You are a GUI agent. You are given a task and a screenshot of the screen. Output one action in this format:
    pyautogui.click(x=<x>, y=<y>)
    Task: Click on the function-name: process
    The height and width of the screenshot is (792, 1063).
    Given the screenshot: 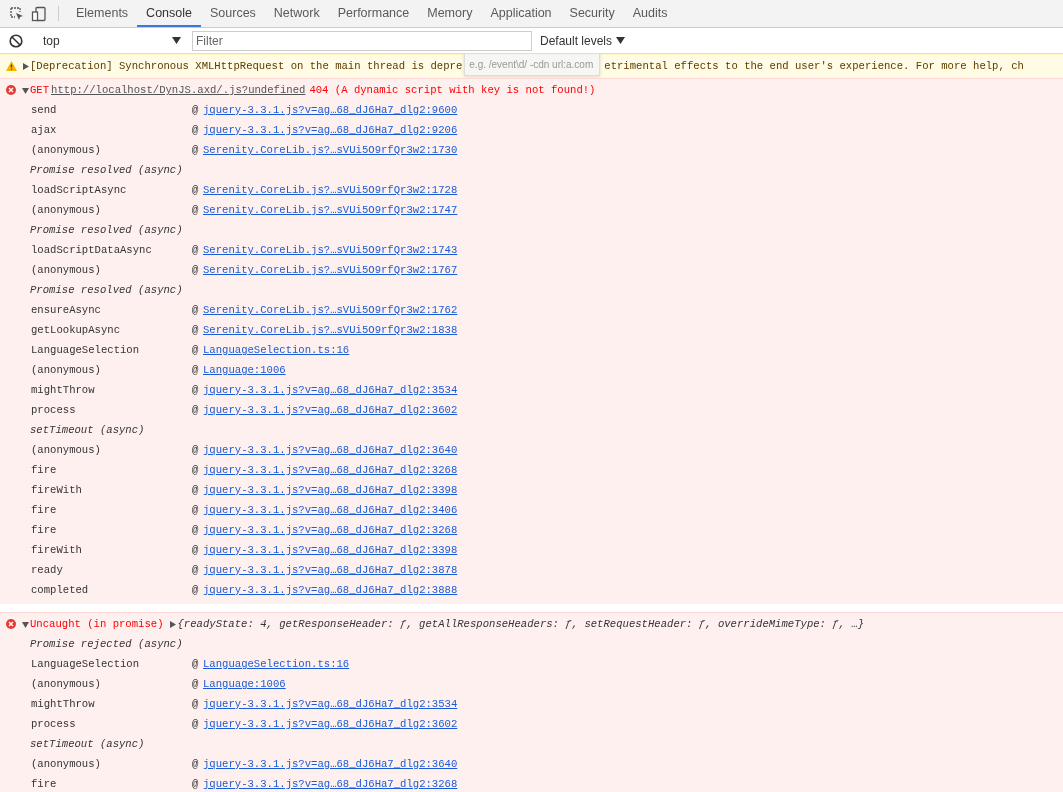 What is the action you would take?
    pyautogui.click(x=54, y=410)
    